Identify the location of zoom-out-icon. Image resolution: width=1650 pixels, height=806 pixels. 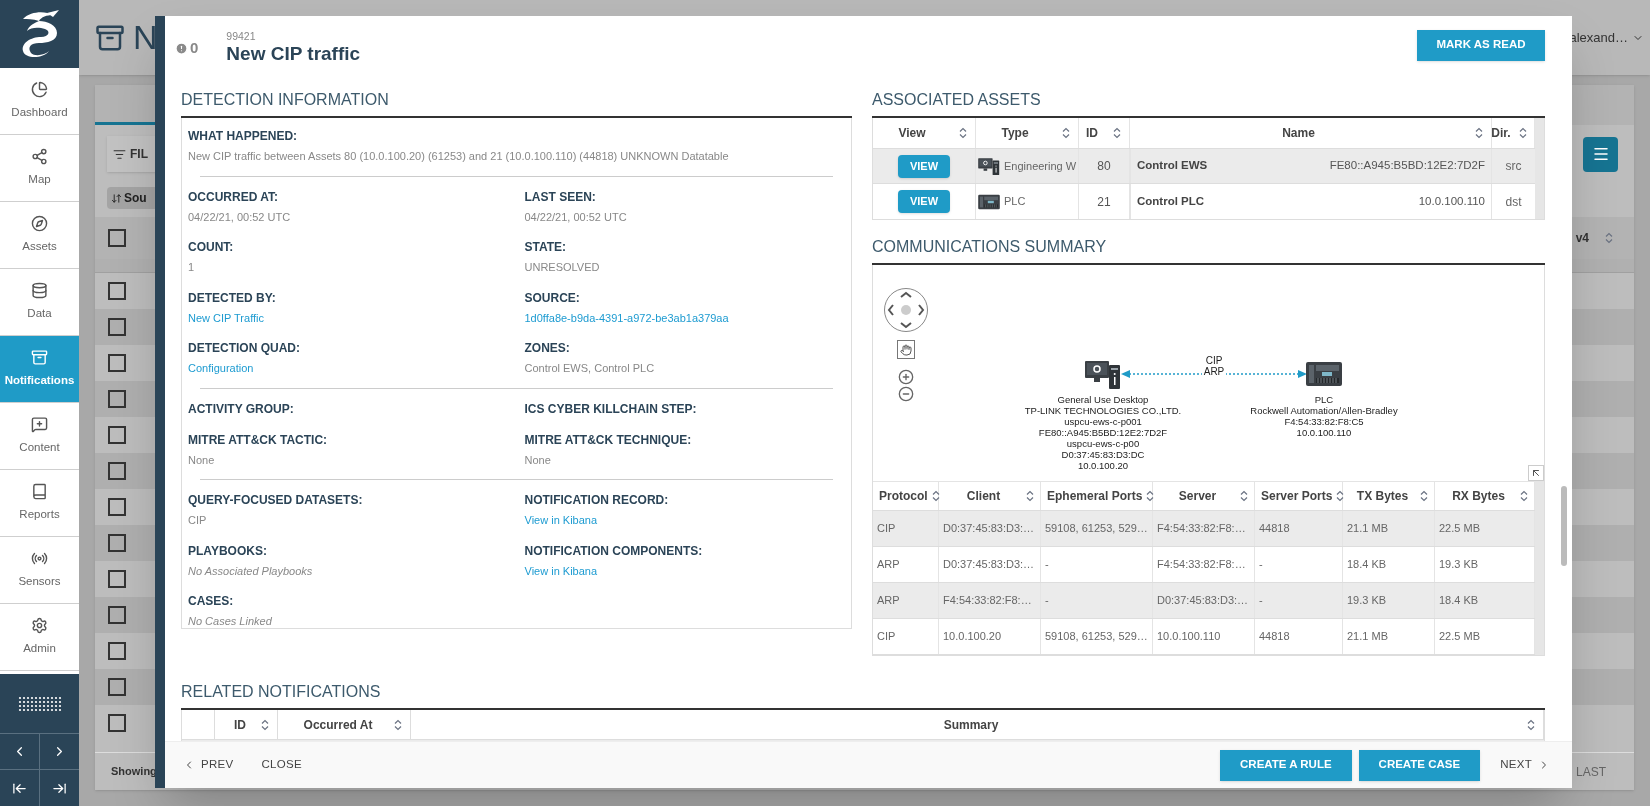
(906, 394).